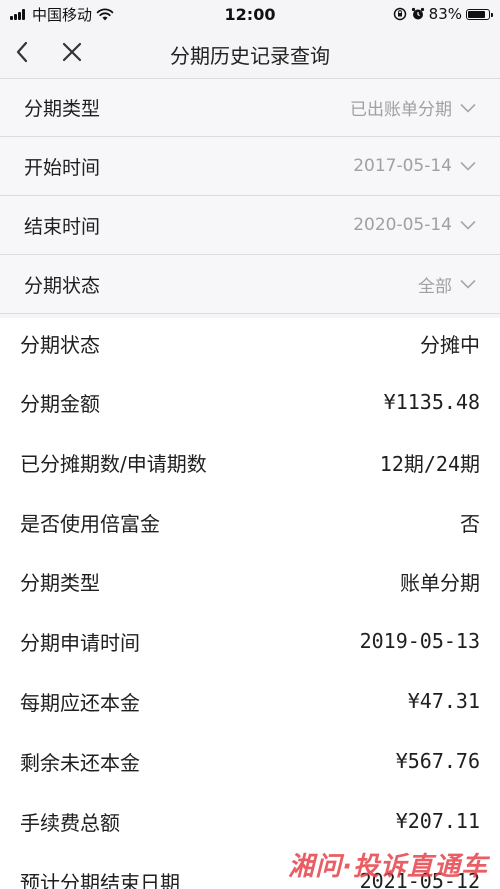 This screenshot has width=500, height=889. What do you see at coordinates (429, 463) in the screenshot?
I see `detail-value: 12期/24期` at bounding box center [429, 463].